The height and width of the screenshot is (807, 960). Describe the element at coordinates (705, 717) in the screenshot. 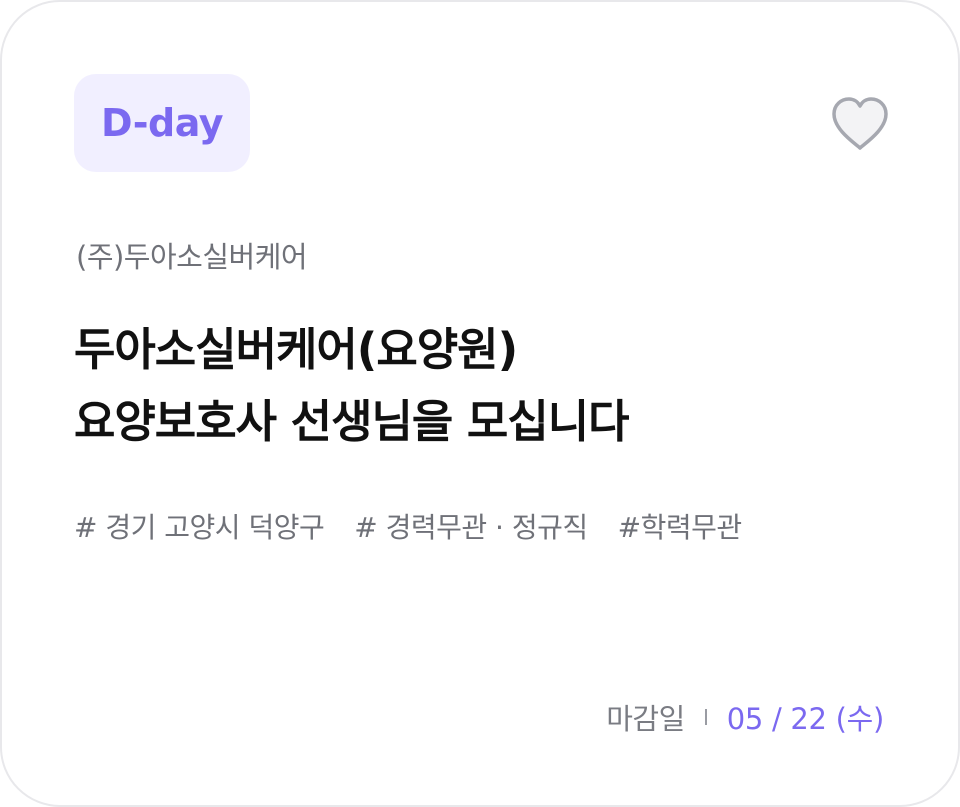

I see `deadline-divider` at that location.